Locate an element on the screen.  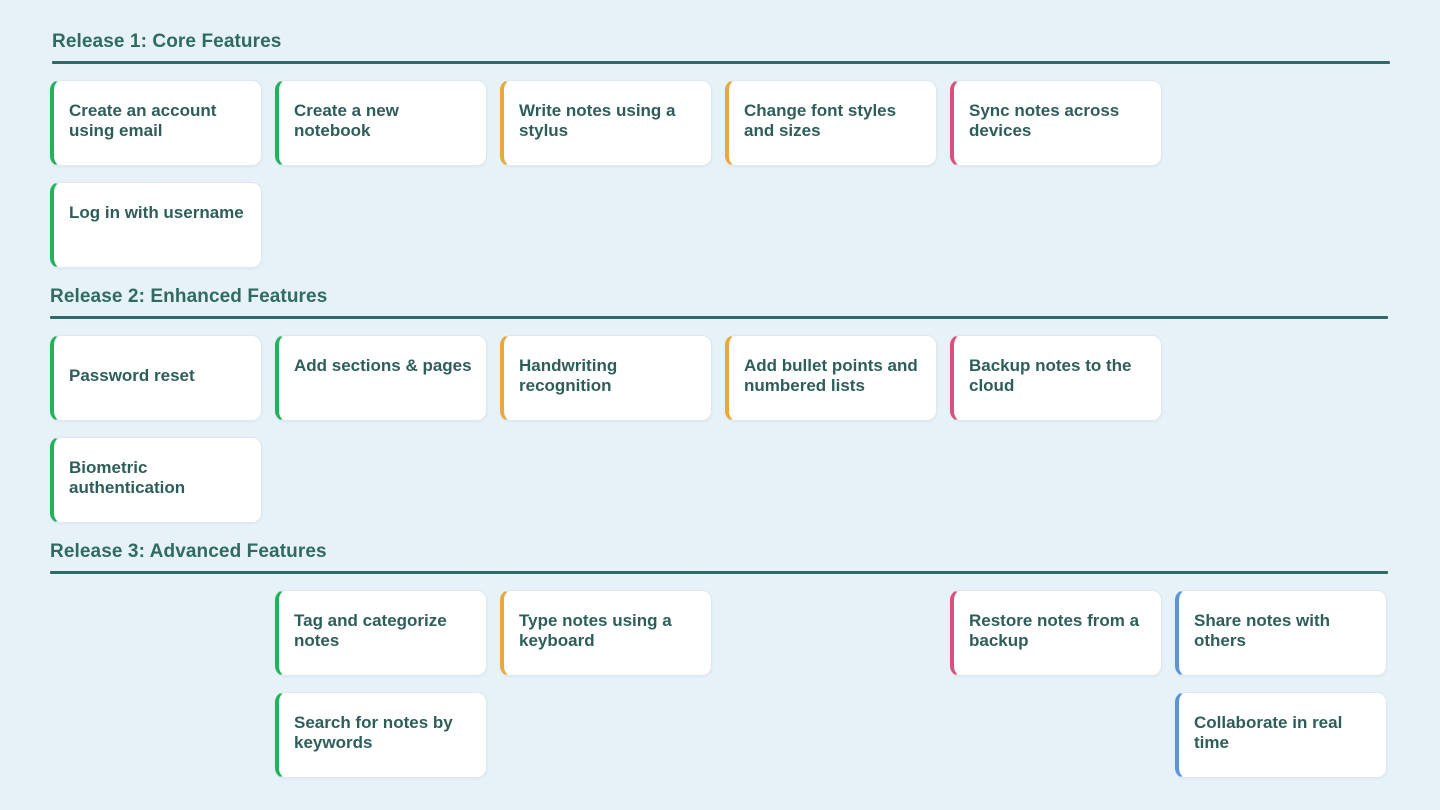
story-card-label: Add bullet points and numbered lists is located at coordinates (831, 375).